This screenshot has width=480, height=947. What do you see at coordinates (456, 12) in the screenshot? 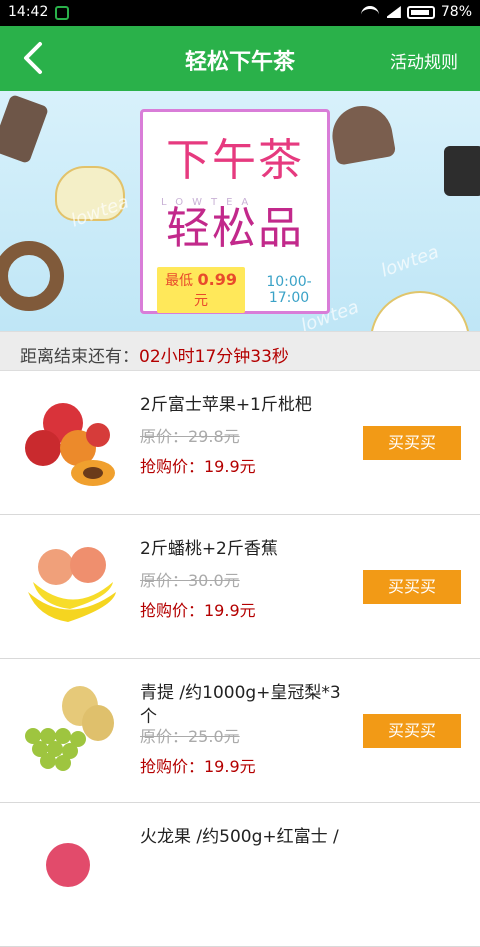
I see `battery-percent: 78%` at bounding box center [456, 12].